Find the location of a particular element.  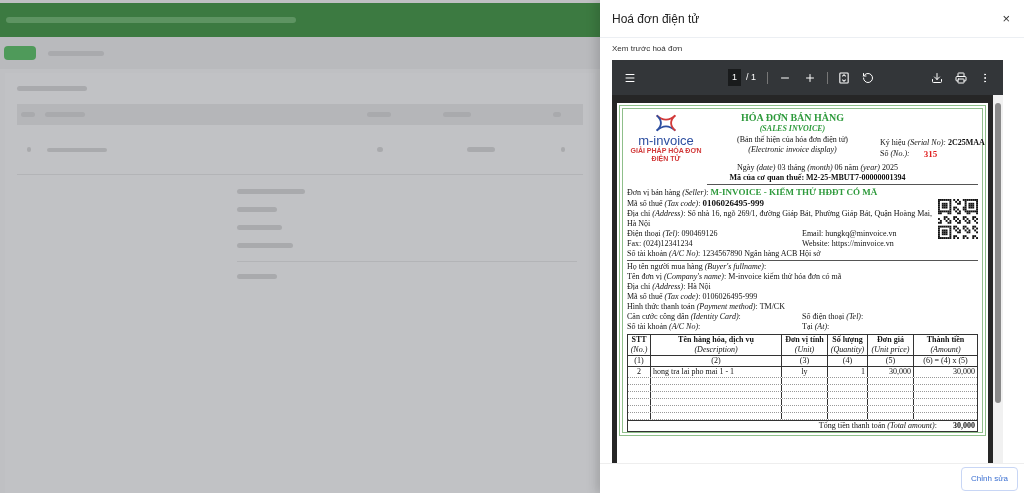

authority-code: Mã của cơ quan thuế: M2-25-MBUT7-00000001394 is located at coordinates (817, 178).